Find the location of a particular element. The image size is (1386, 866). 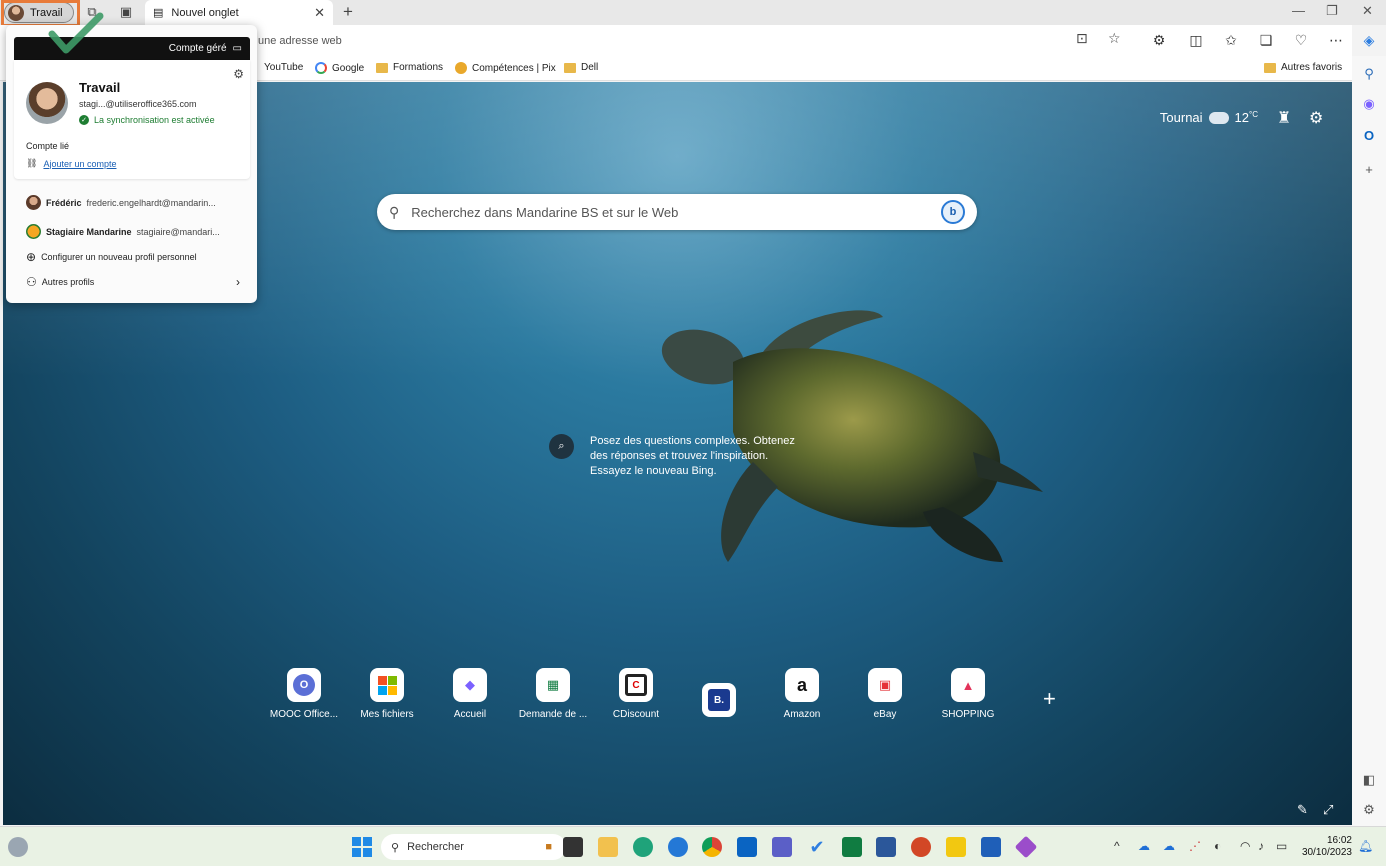

minimize-icon: — is located at coordinates (1298, 10).